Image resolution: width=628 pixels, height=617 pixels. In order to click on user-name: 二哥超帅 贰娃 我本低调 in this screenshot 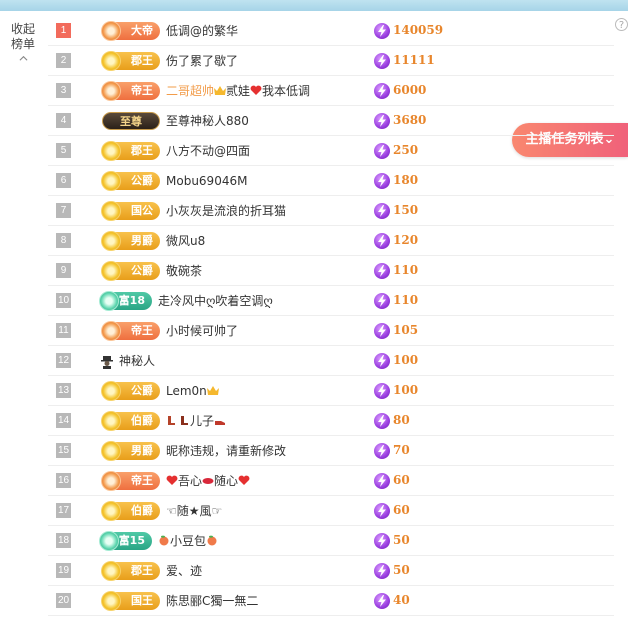, I will do `click(238, 91)`.